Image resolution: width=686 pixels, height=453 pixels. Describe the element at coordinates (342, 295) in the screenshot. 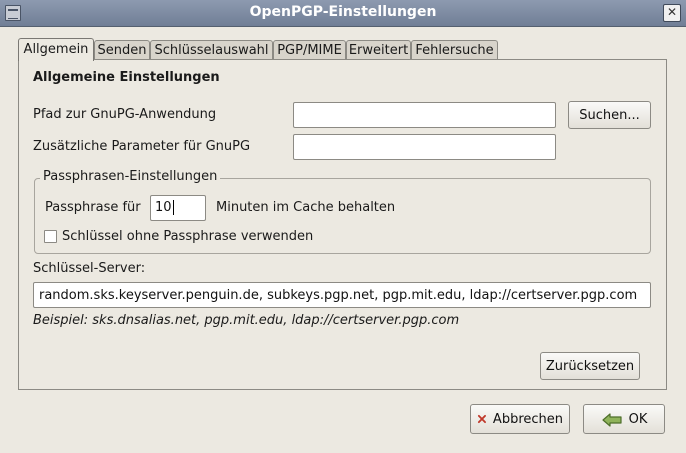

I see `keyserver-input` at that location.